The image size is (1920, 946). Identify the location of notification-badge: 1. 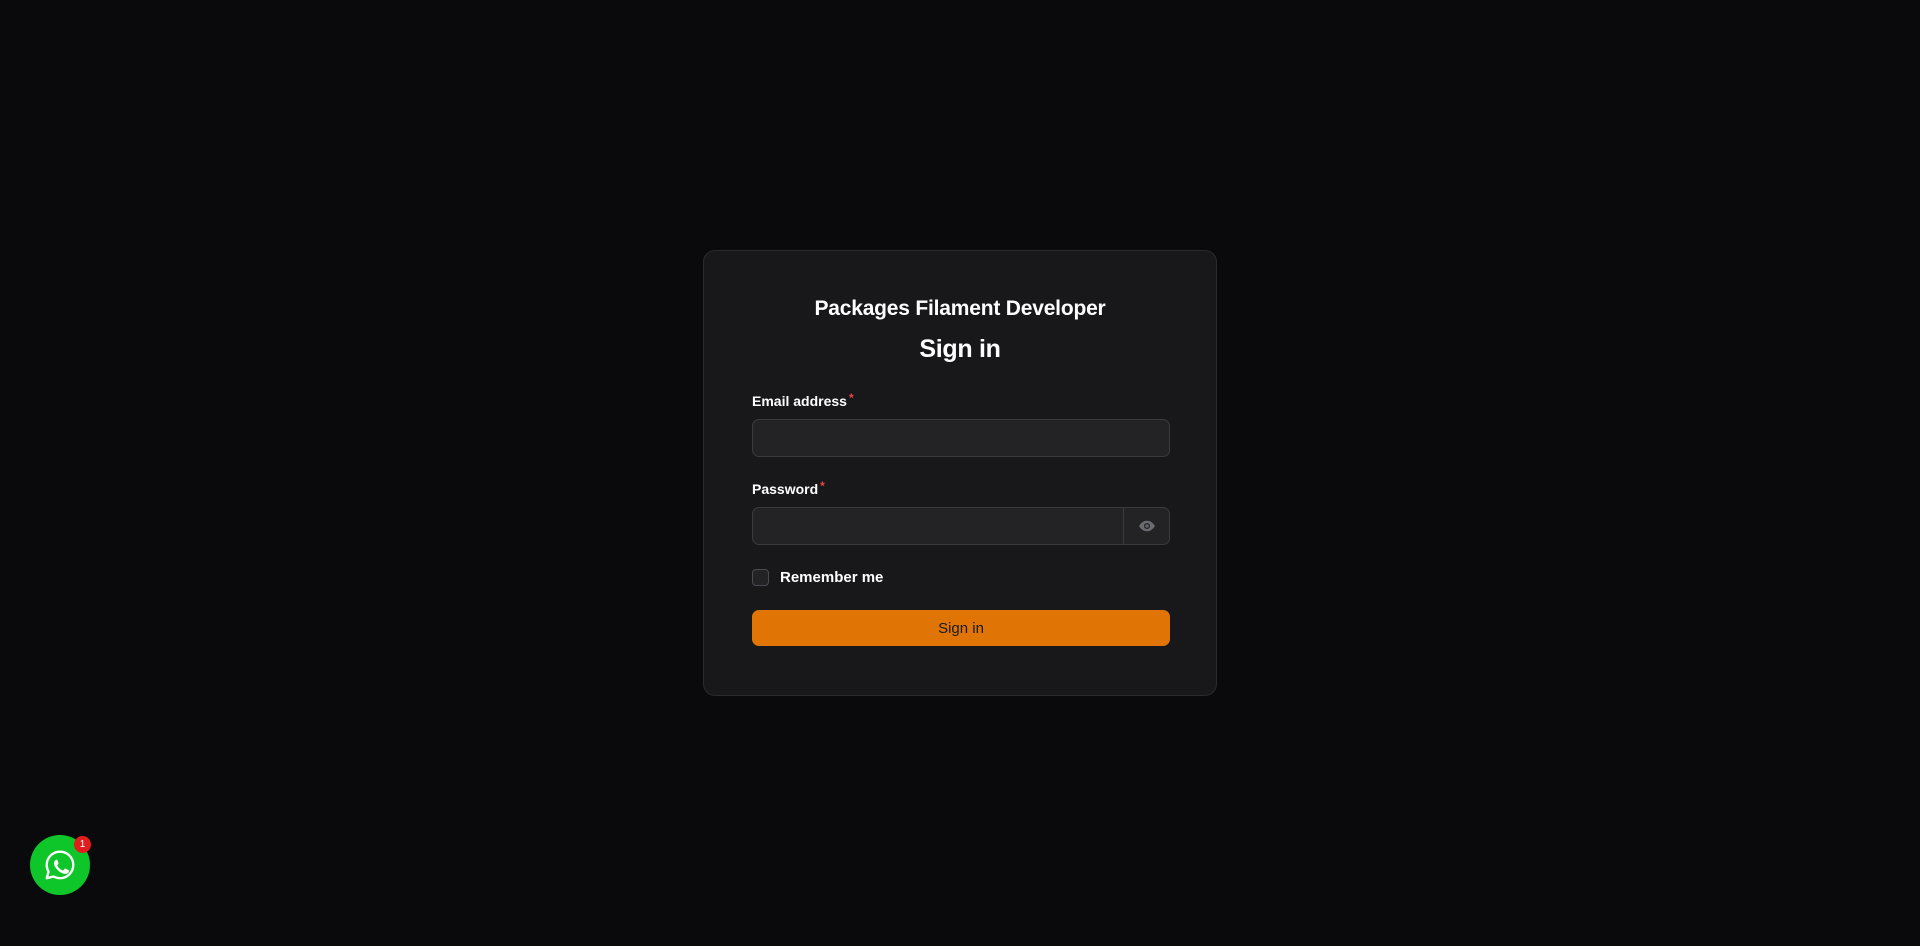
(82, 844).